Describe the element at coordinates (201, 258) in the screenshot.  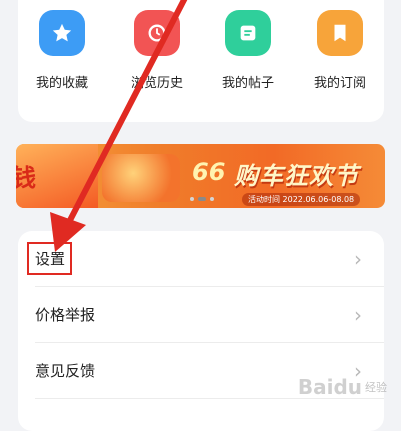
I see `menu-item-settings: 设置 ›` at that location.